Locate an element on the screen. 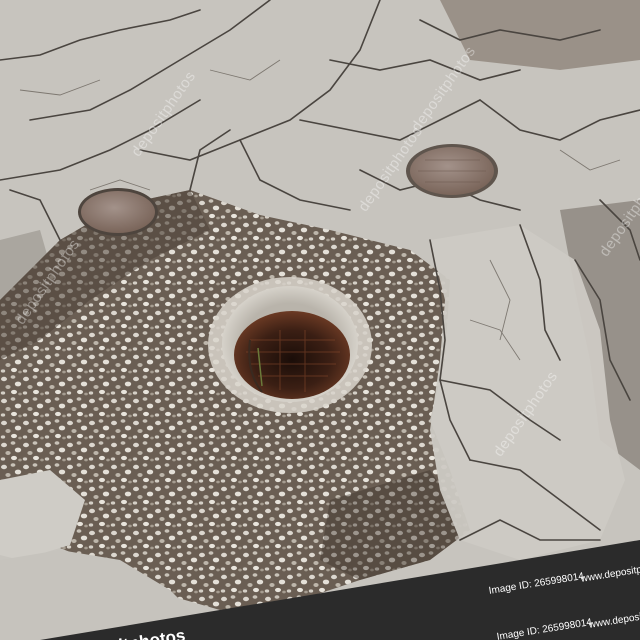  manhole-cover-left is located at coordinates (118, 212).